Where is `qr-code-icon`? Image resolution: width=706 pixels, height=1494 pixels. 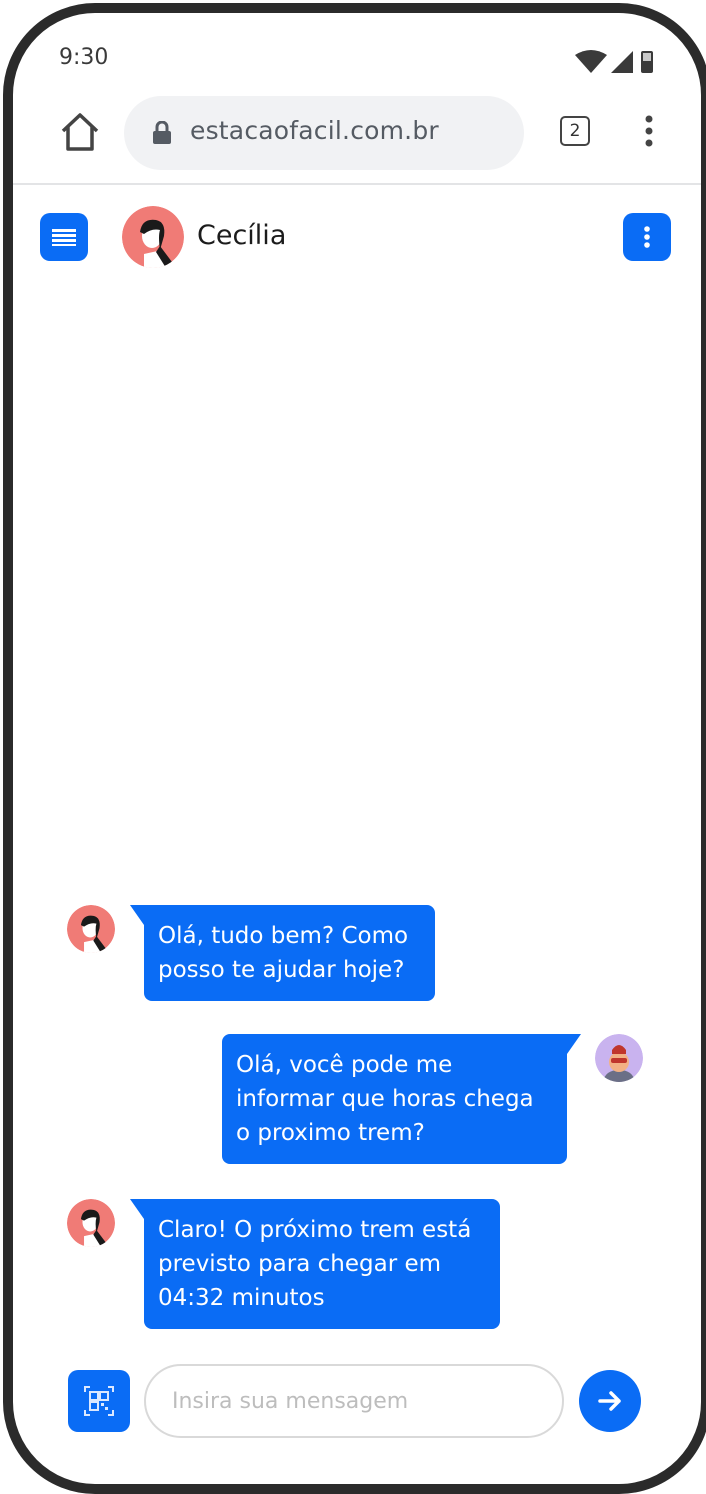
qr-code-icon is located at coordinates (99, 1401).